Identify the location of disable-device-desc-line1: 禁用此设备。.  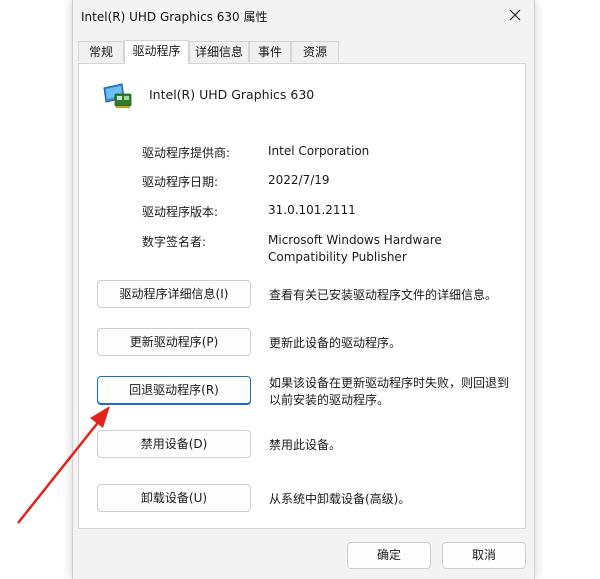
(305, 445).